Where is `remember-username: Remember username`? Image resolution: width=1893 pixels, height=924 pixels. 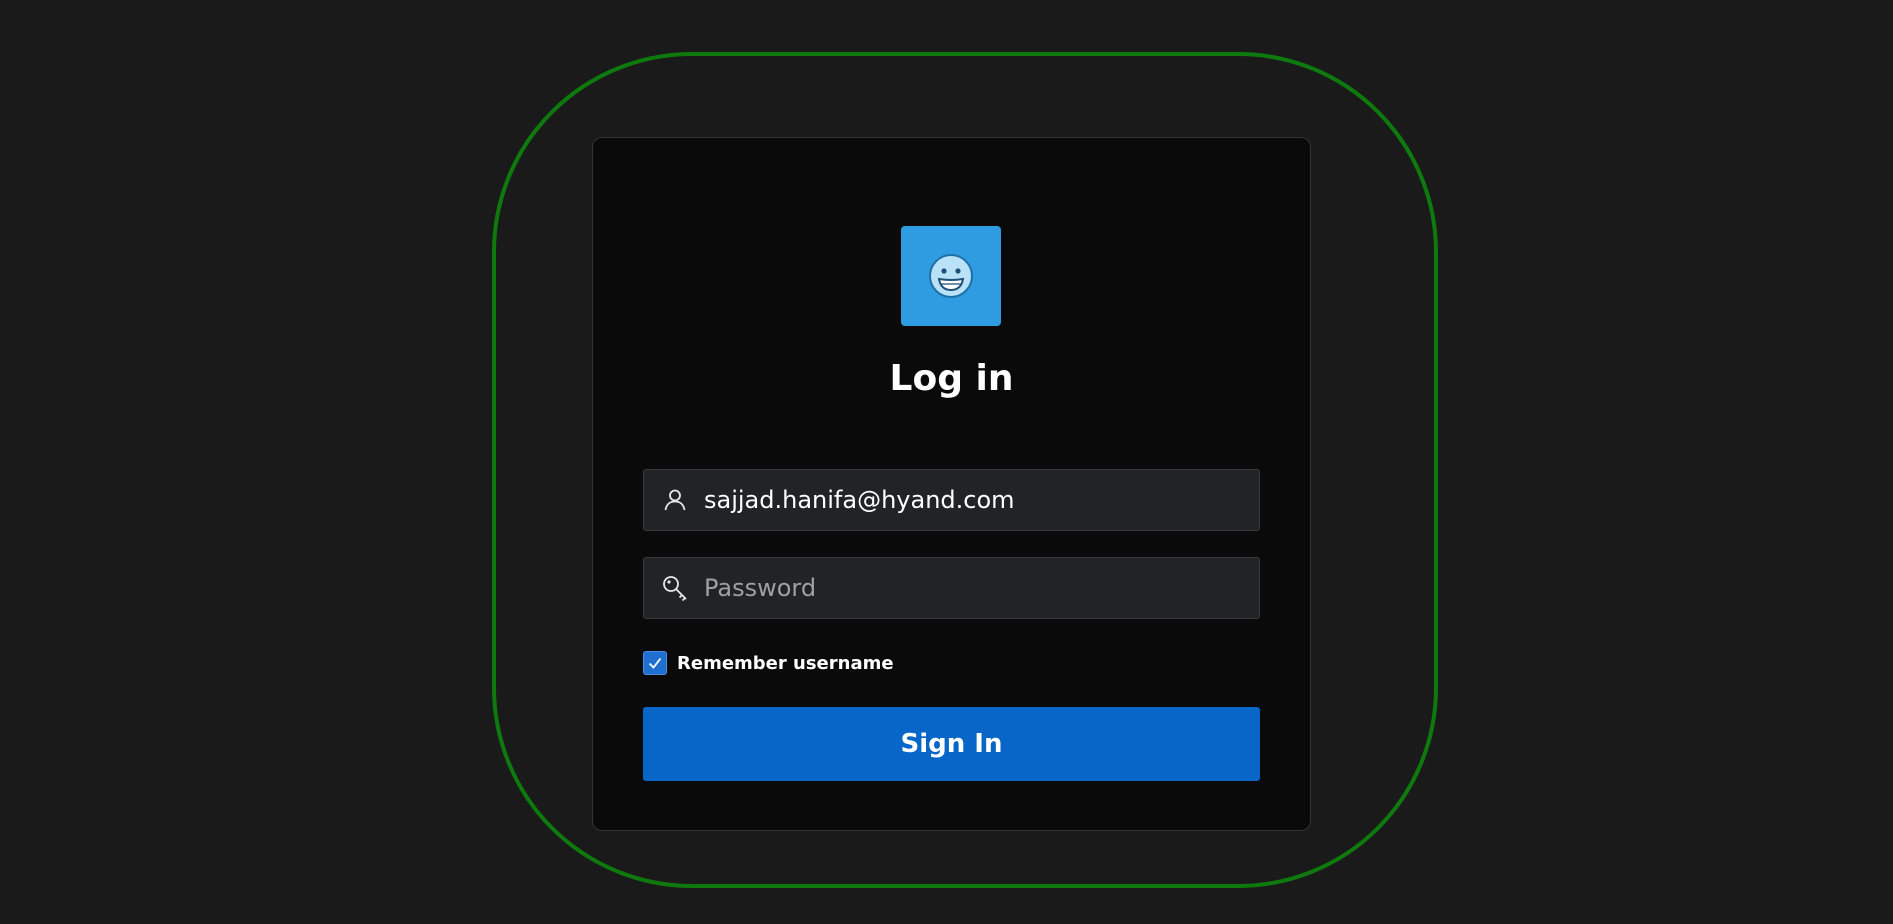
remember-username: Remember username is located at coordinates (768, 663).